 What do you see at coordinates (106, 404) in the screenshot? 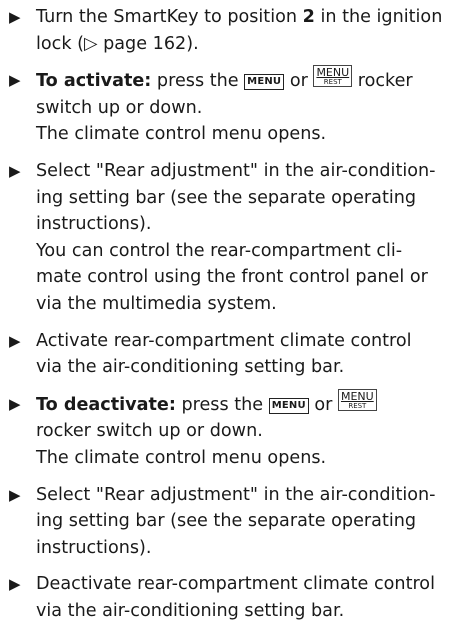
I see `deactivate-heading: To deactivate:` at bounding box center [106, 404].